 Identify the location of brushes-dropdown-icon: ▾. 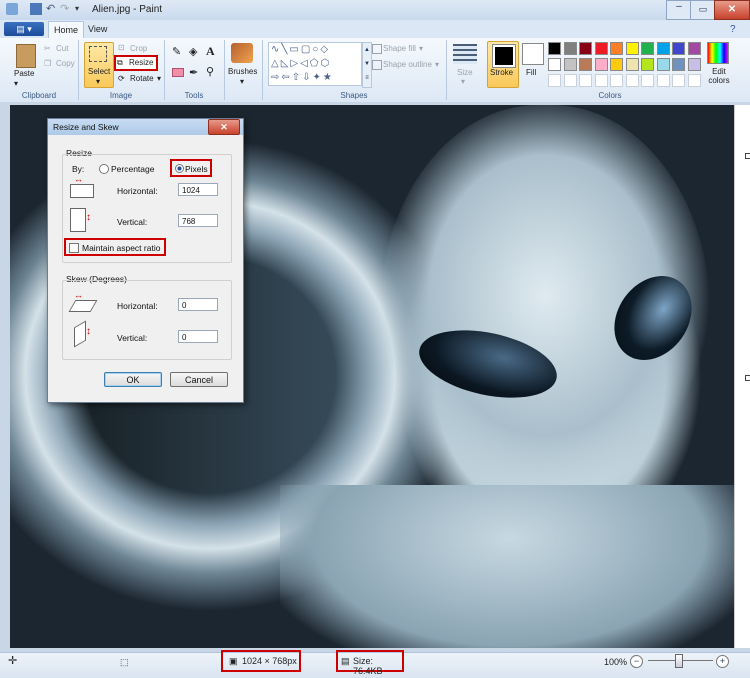
(242, 81).